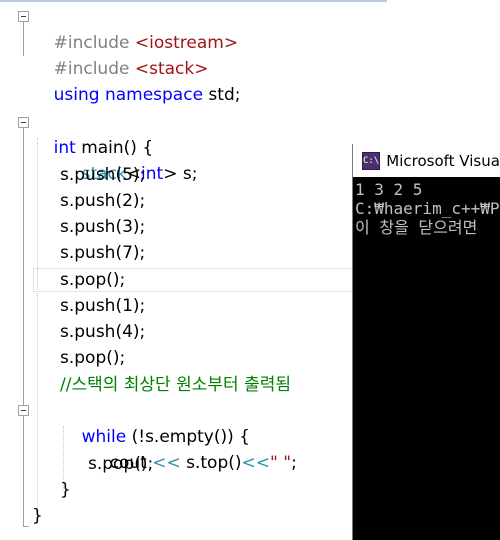  What do you see at coordinates (135, 28) in the screenshot?
I see `code-line: #include <iostream>` at bounding box center [135, 28].